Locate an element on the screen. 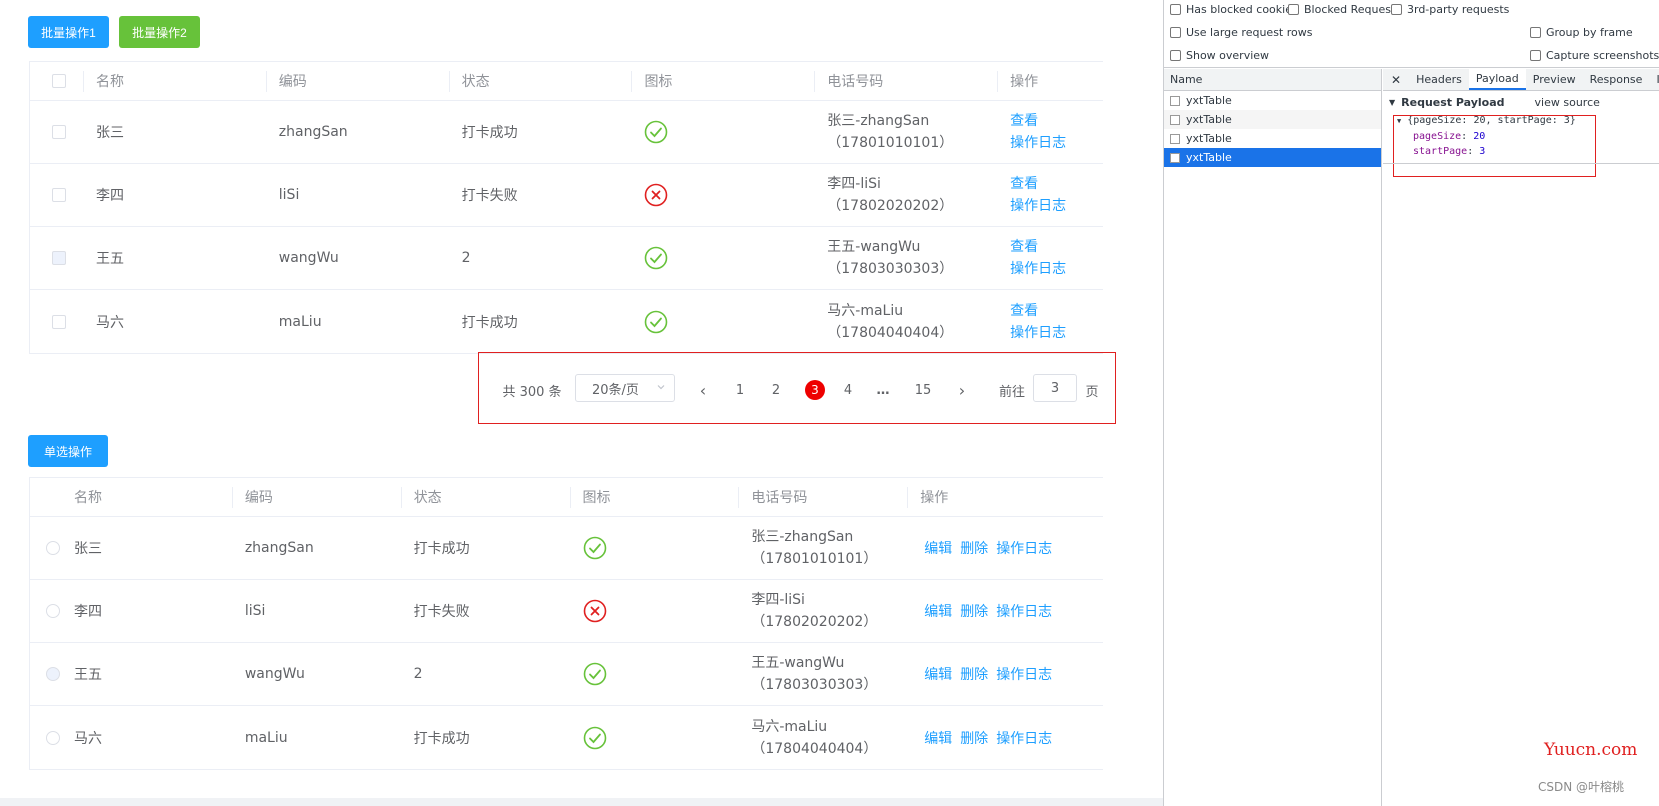 This screenshot has width=1659, height=806. select-all-checkbox is located at coordinates (59, 81).